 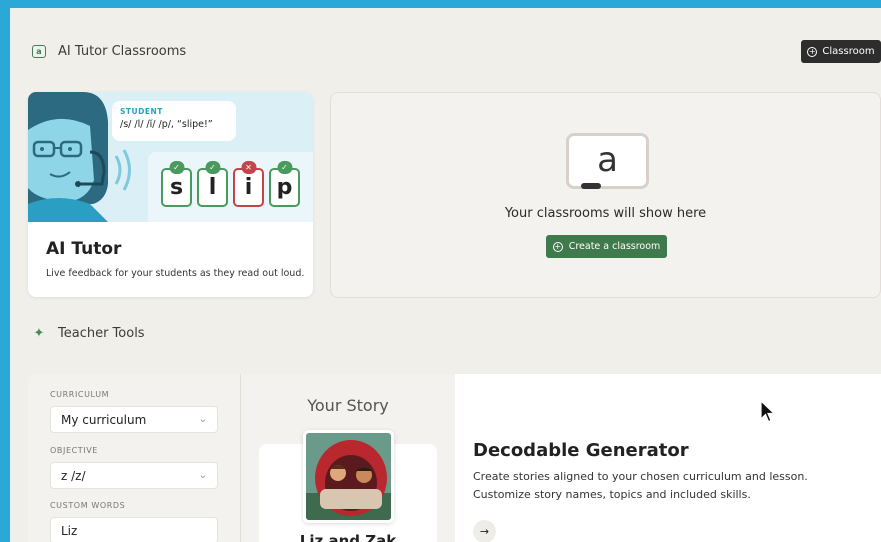 I want to click on objective-label: OBJECTIVE, so click(x=74, y=450).